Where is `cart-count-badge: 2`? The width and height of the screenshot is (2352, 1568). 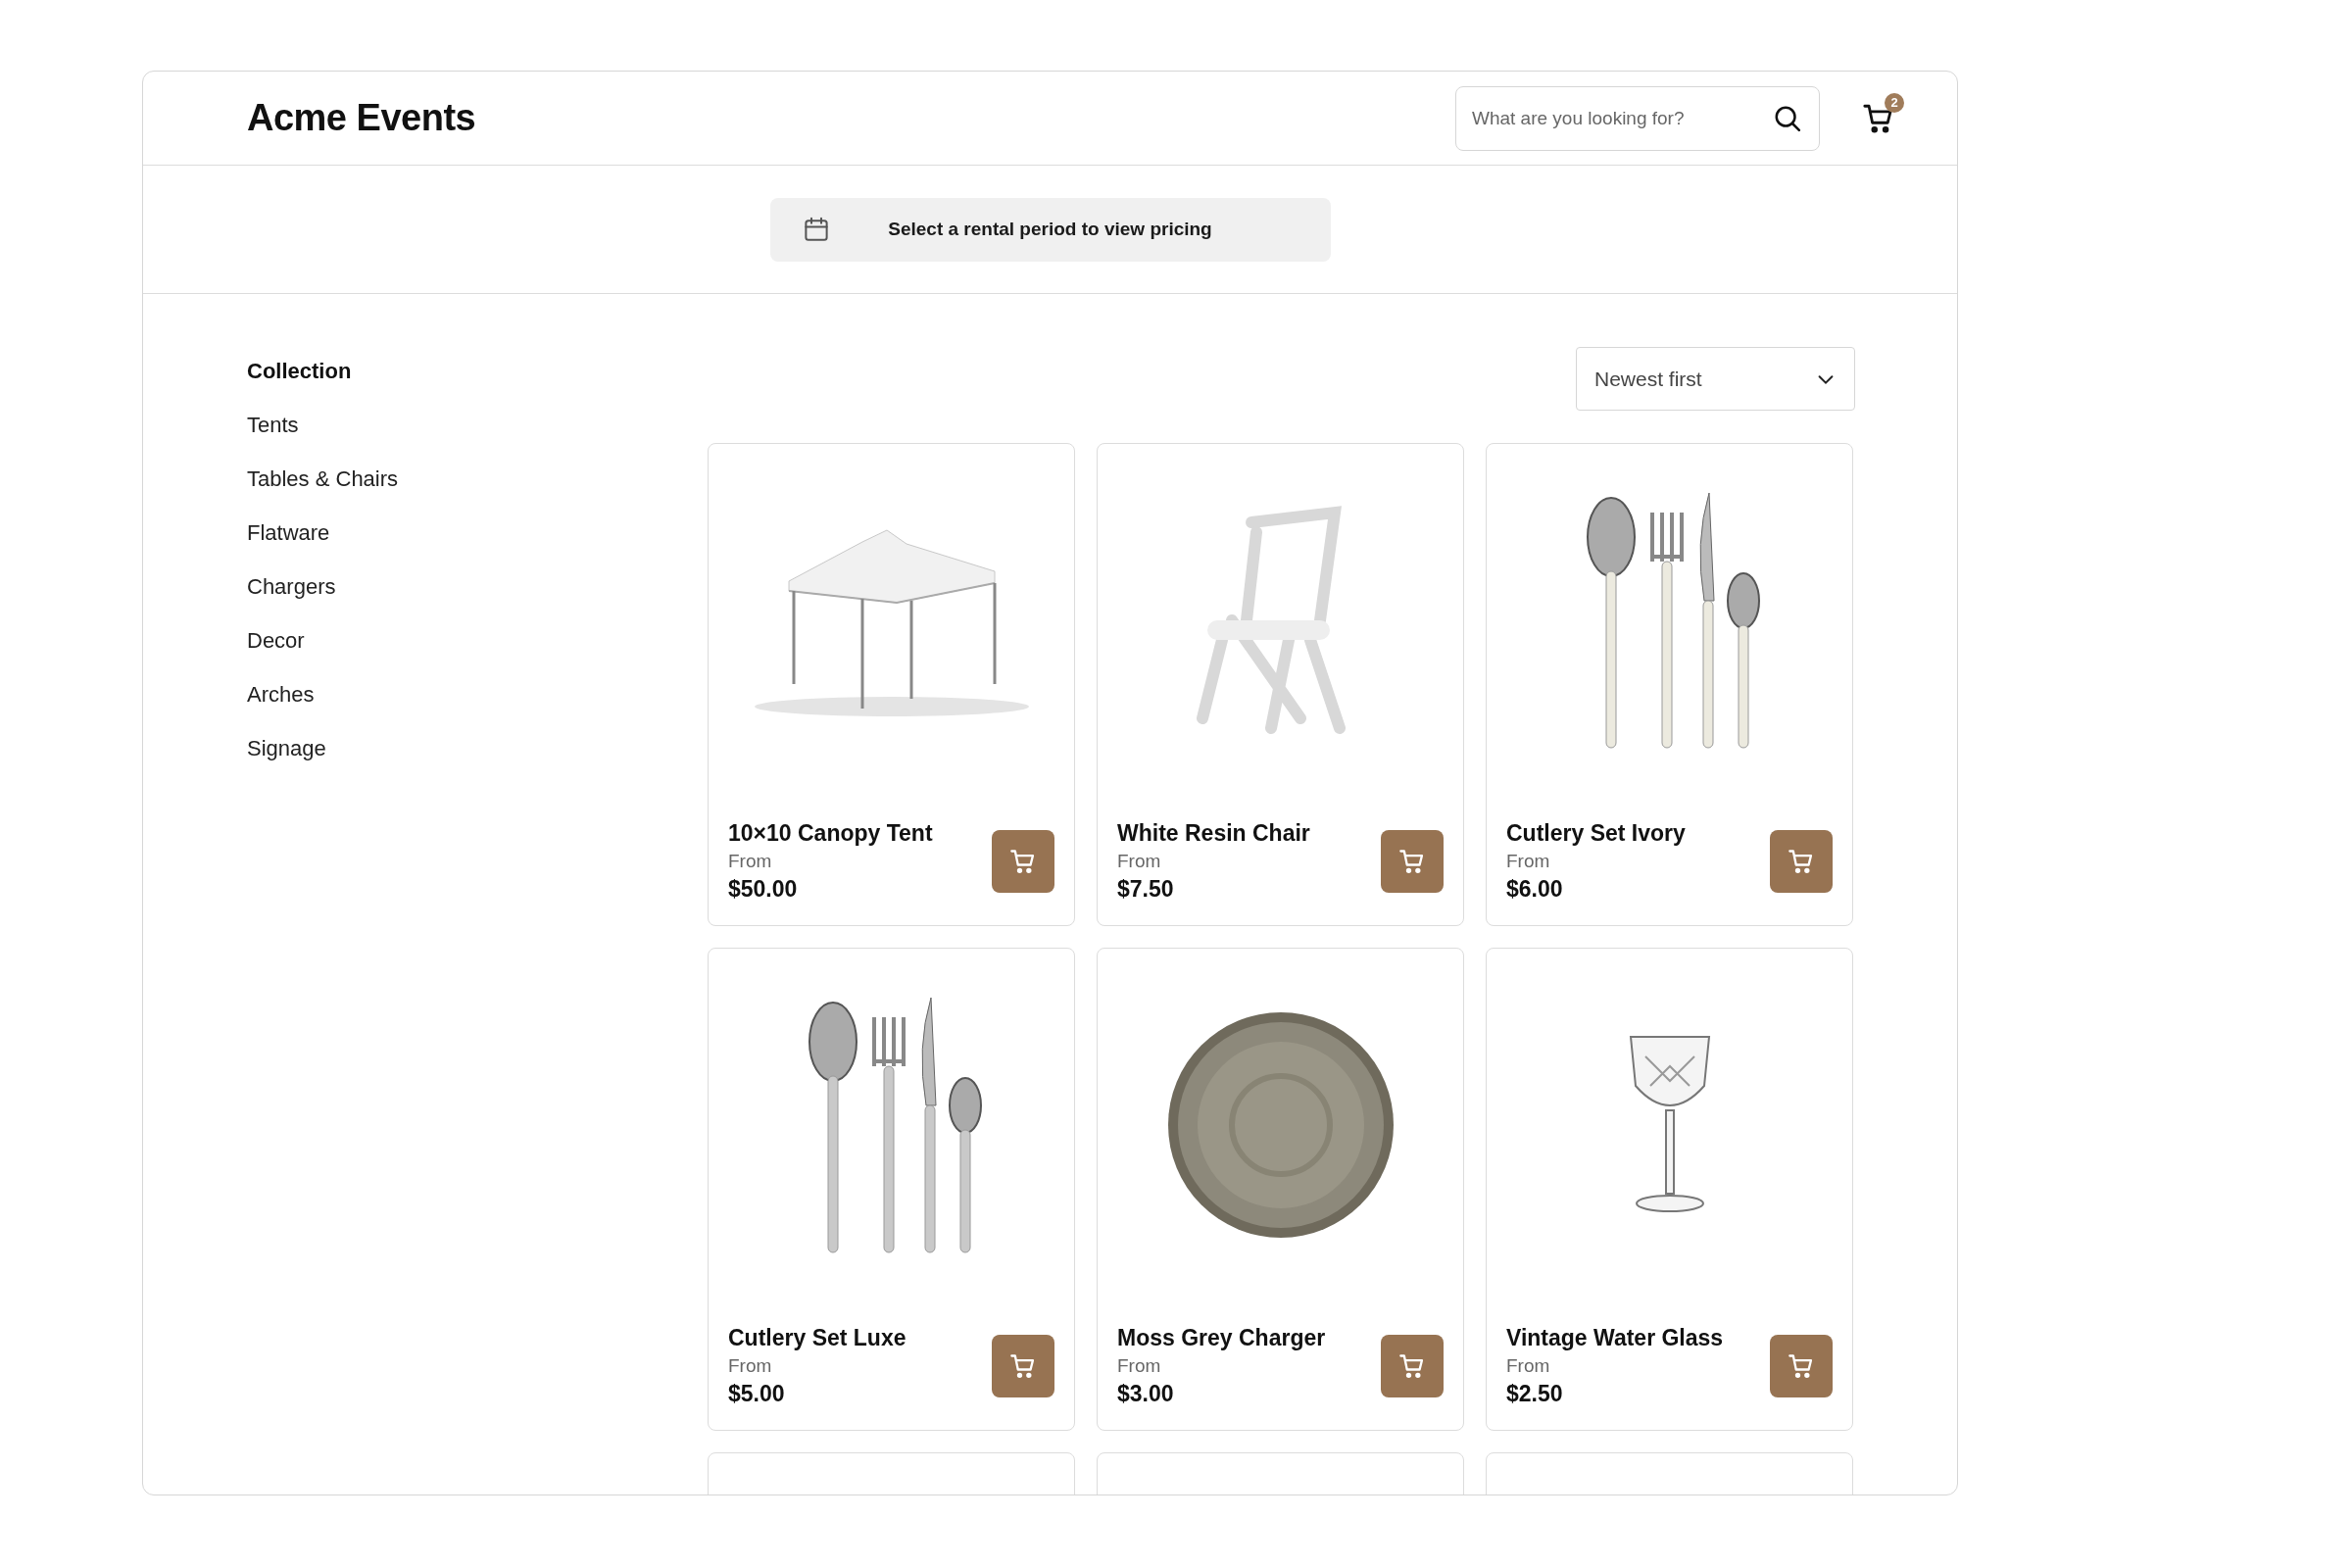
cart-count-badge: 2 is located at coordinates (1894, 102).